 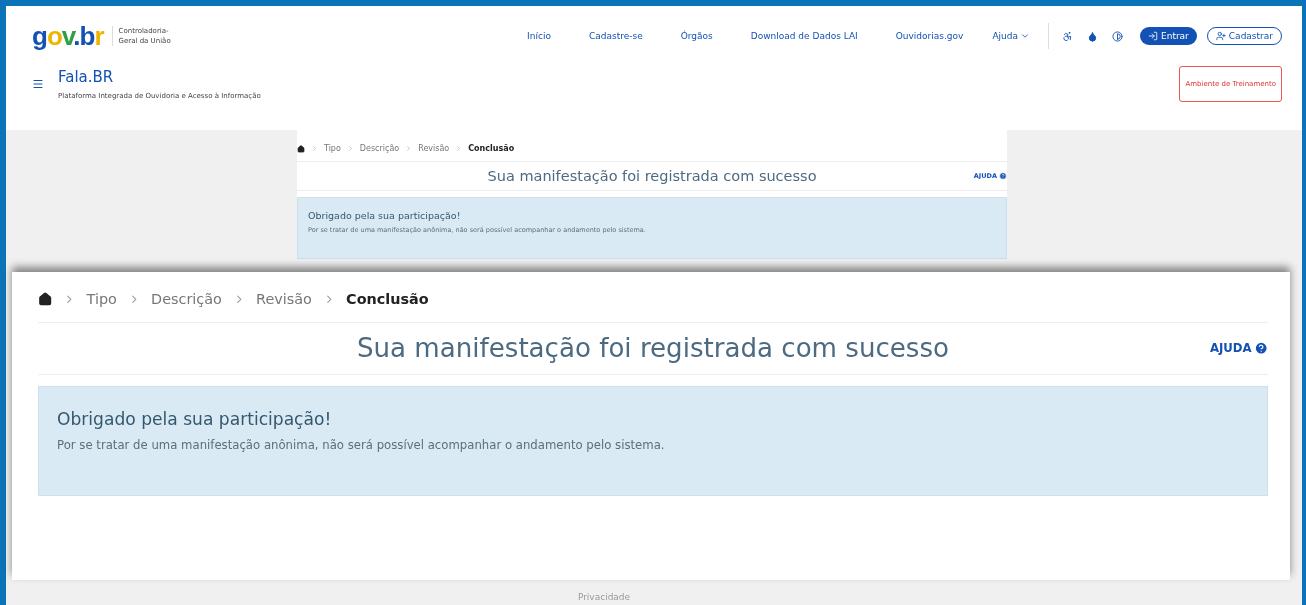 I want to click on nav-link: Órgãos, so click(x=696, y=36).